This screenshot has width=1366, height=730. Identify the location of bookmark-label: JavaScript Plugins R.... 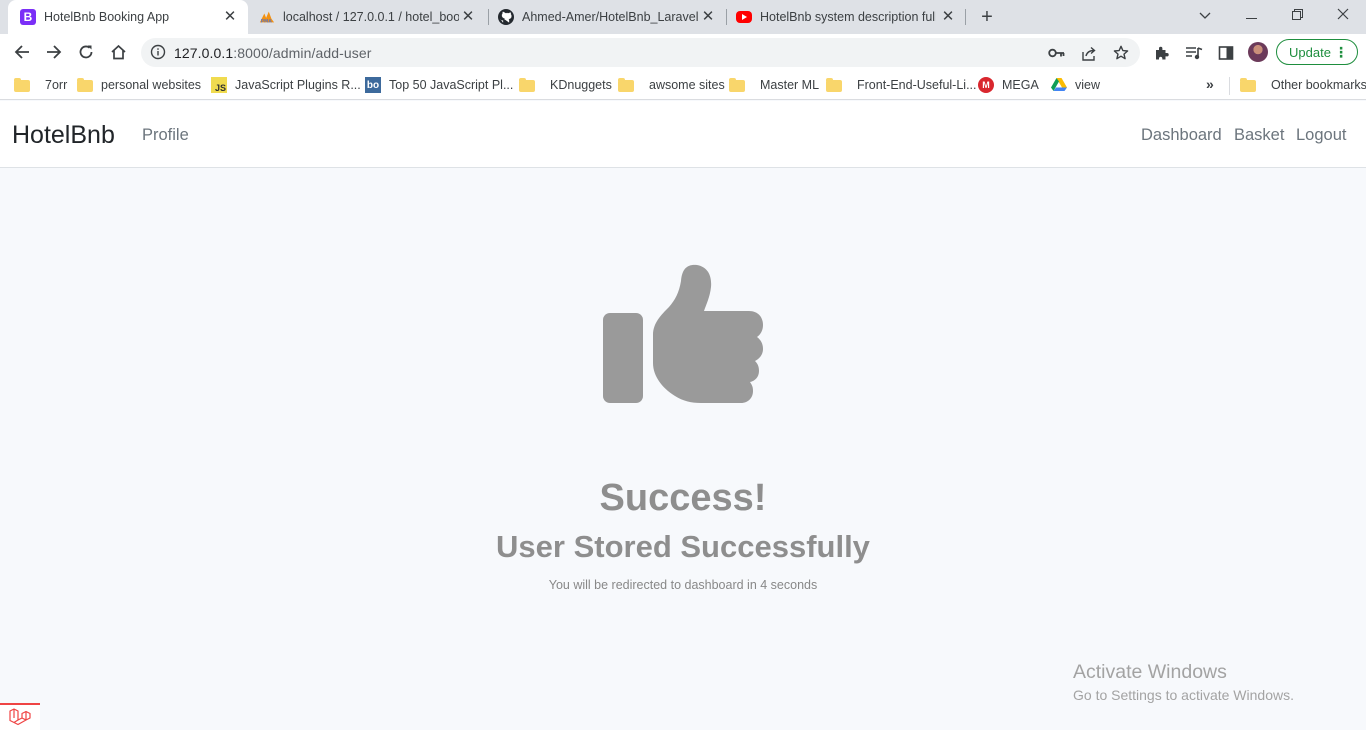
(298, 85).